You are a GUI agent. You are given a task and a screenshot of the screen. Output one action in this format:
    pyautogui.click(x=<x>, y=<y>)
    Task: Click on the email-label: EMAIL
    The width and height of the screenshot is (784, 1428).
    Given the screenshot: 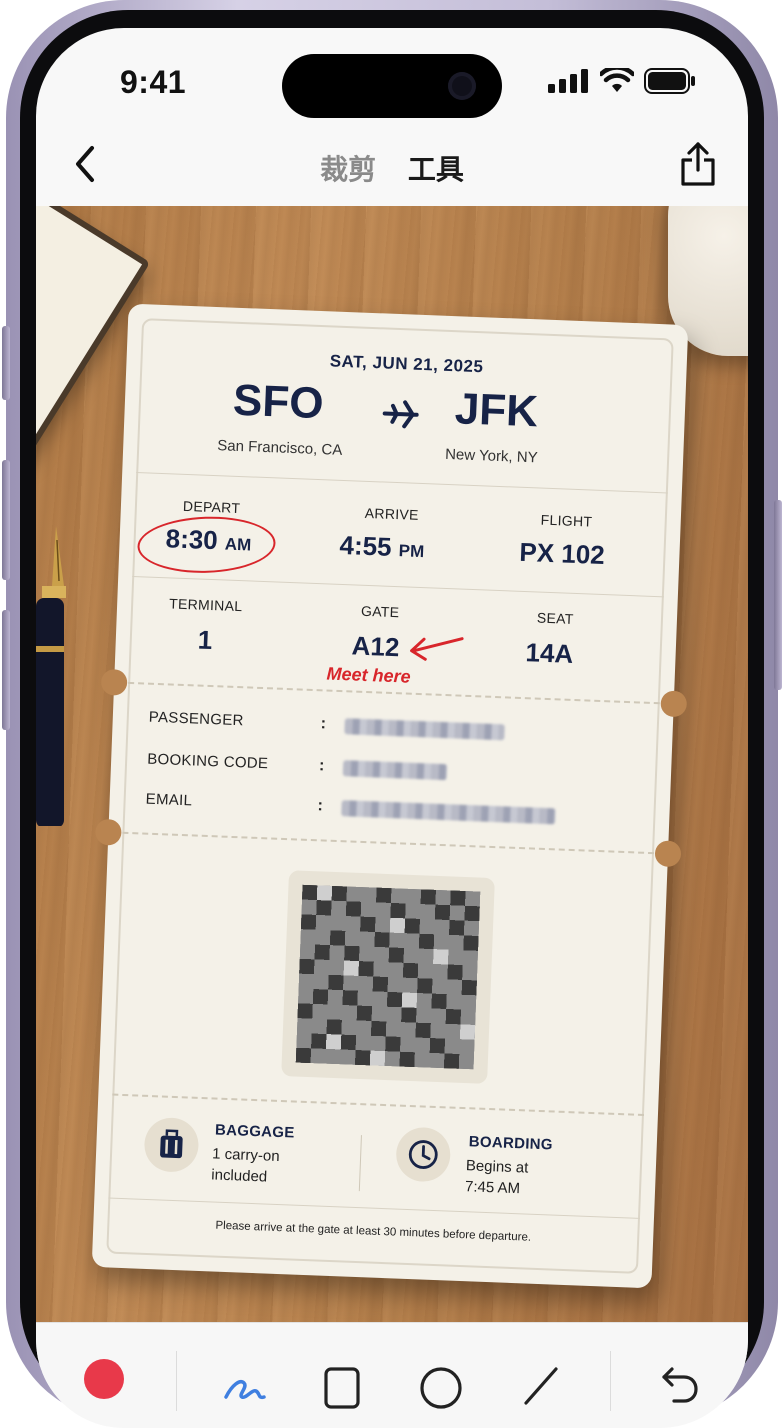 What is the action you would take?
    pyautogui.click(x=169, y=800)
    